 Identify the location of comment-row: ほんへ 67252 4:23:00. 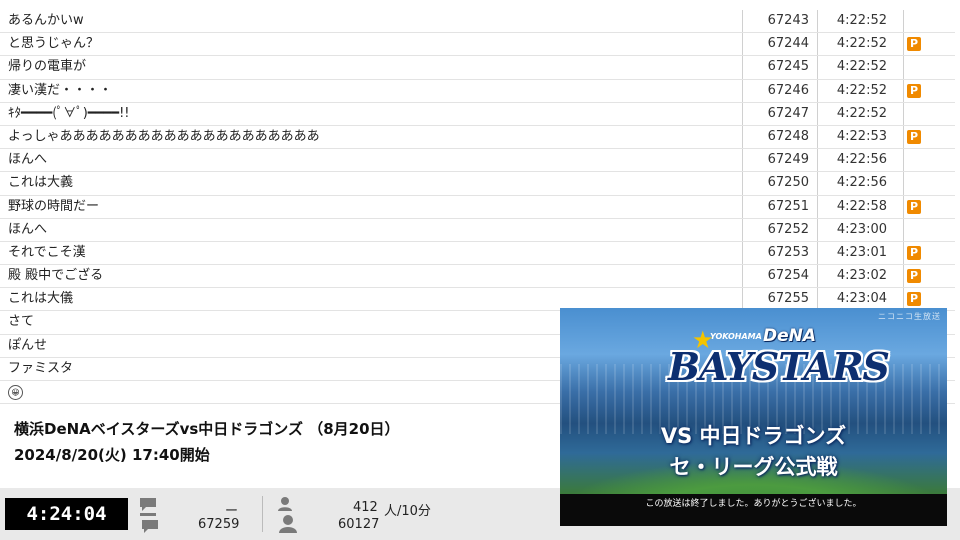
(477, 230).